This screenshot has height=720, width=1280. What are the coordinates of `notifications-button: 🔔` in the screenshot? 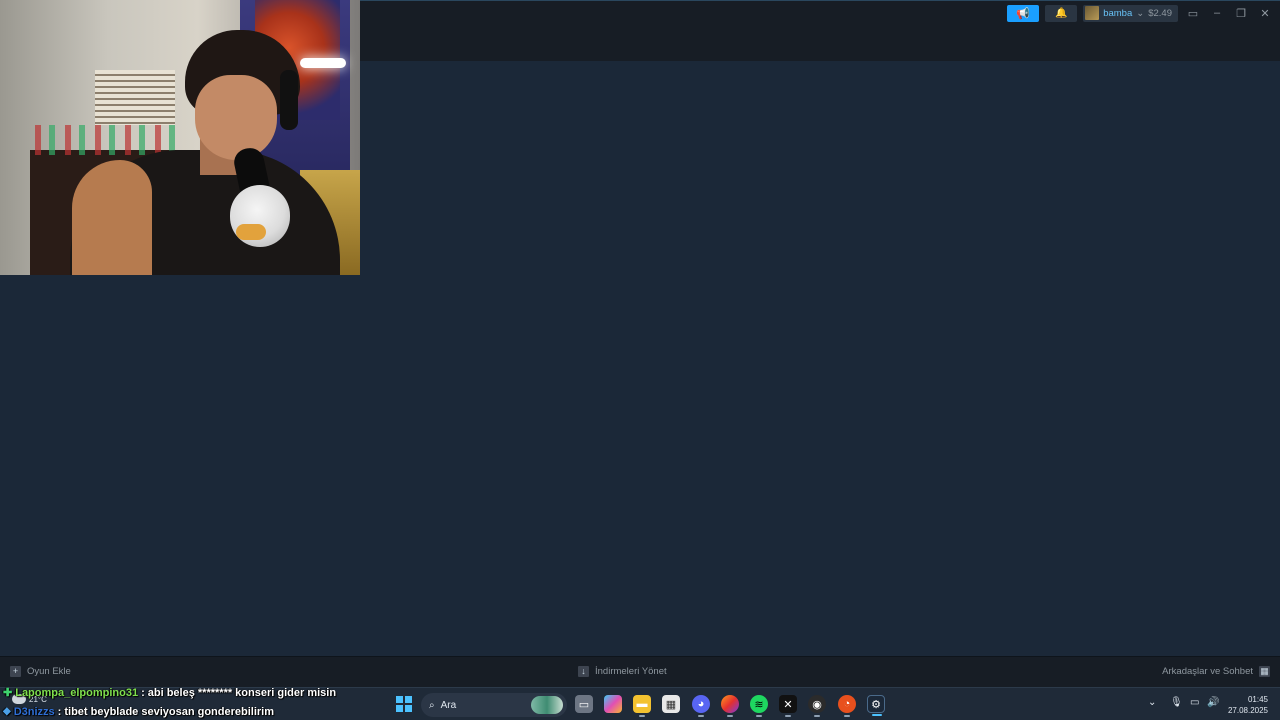 It's located at (1061, 13).